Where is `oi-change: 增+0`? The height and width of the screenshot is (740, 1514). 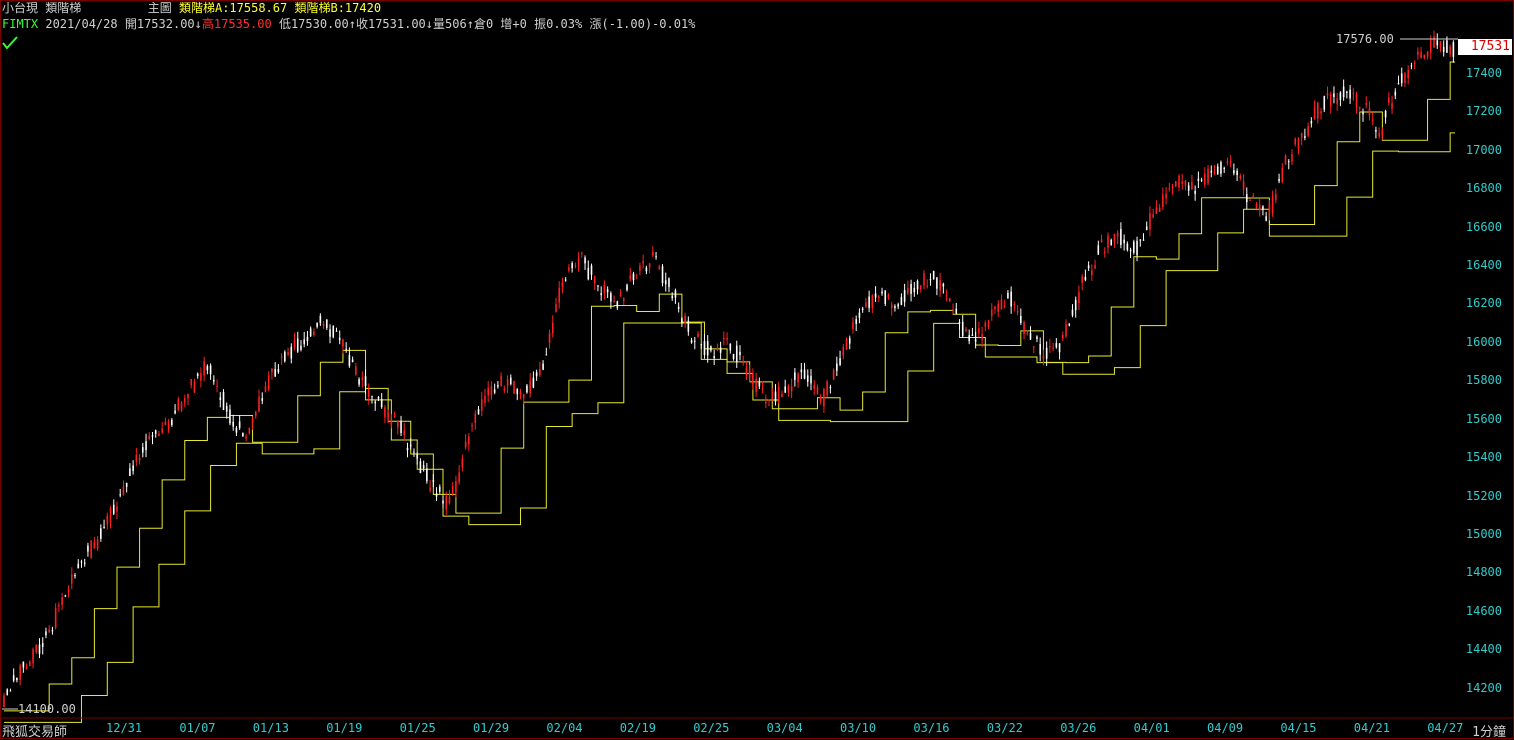 oi-change: 增+0 is located at coordinates (513, 24).